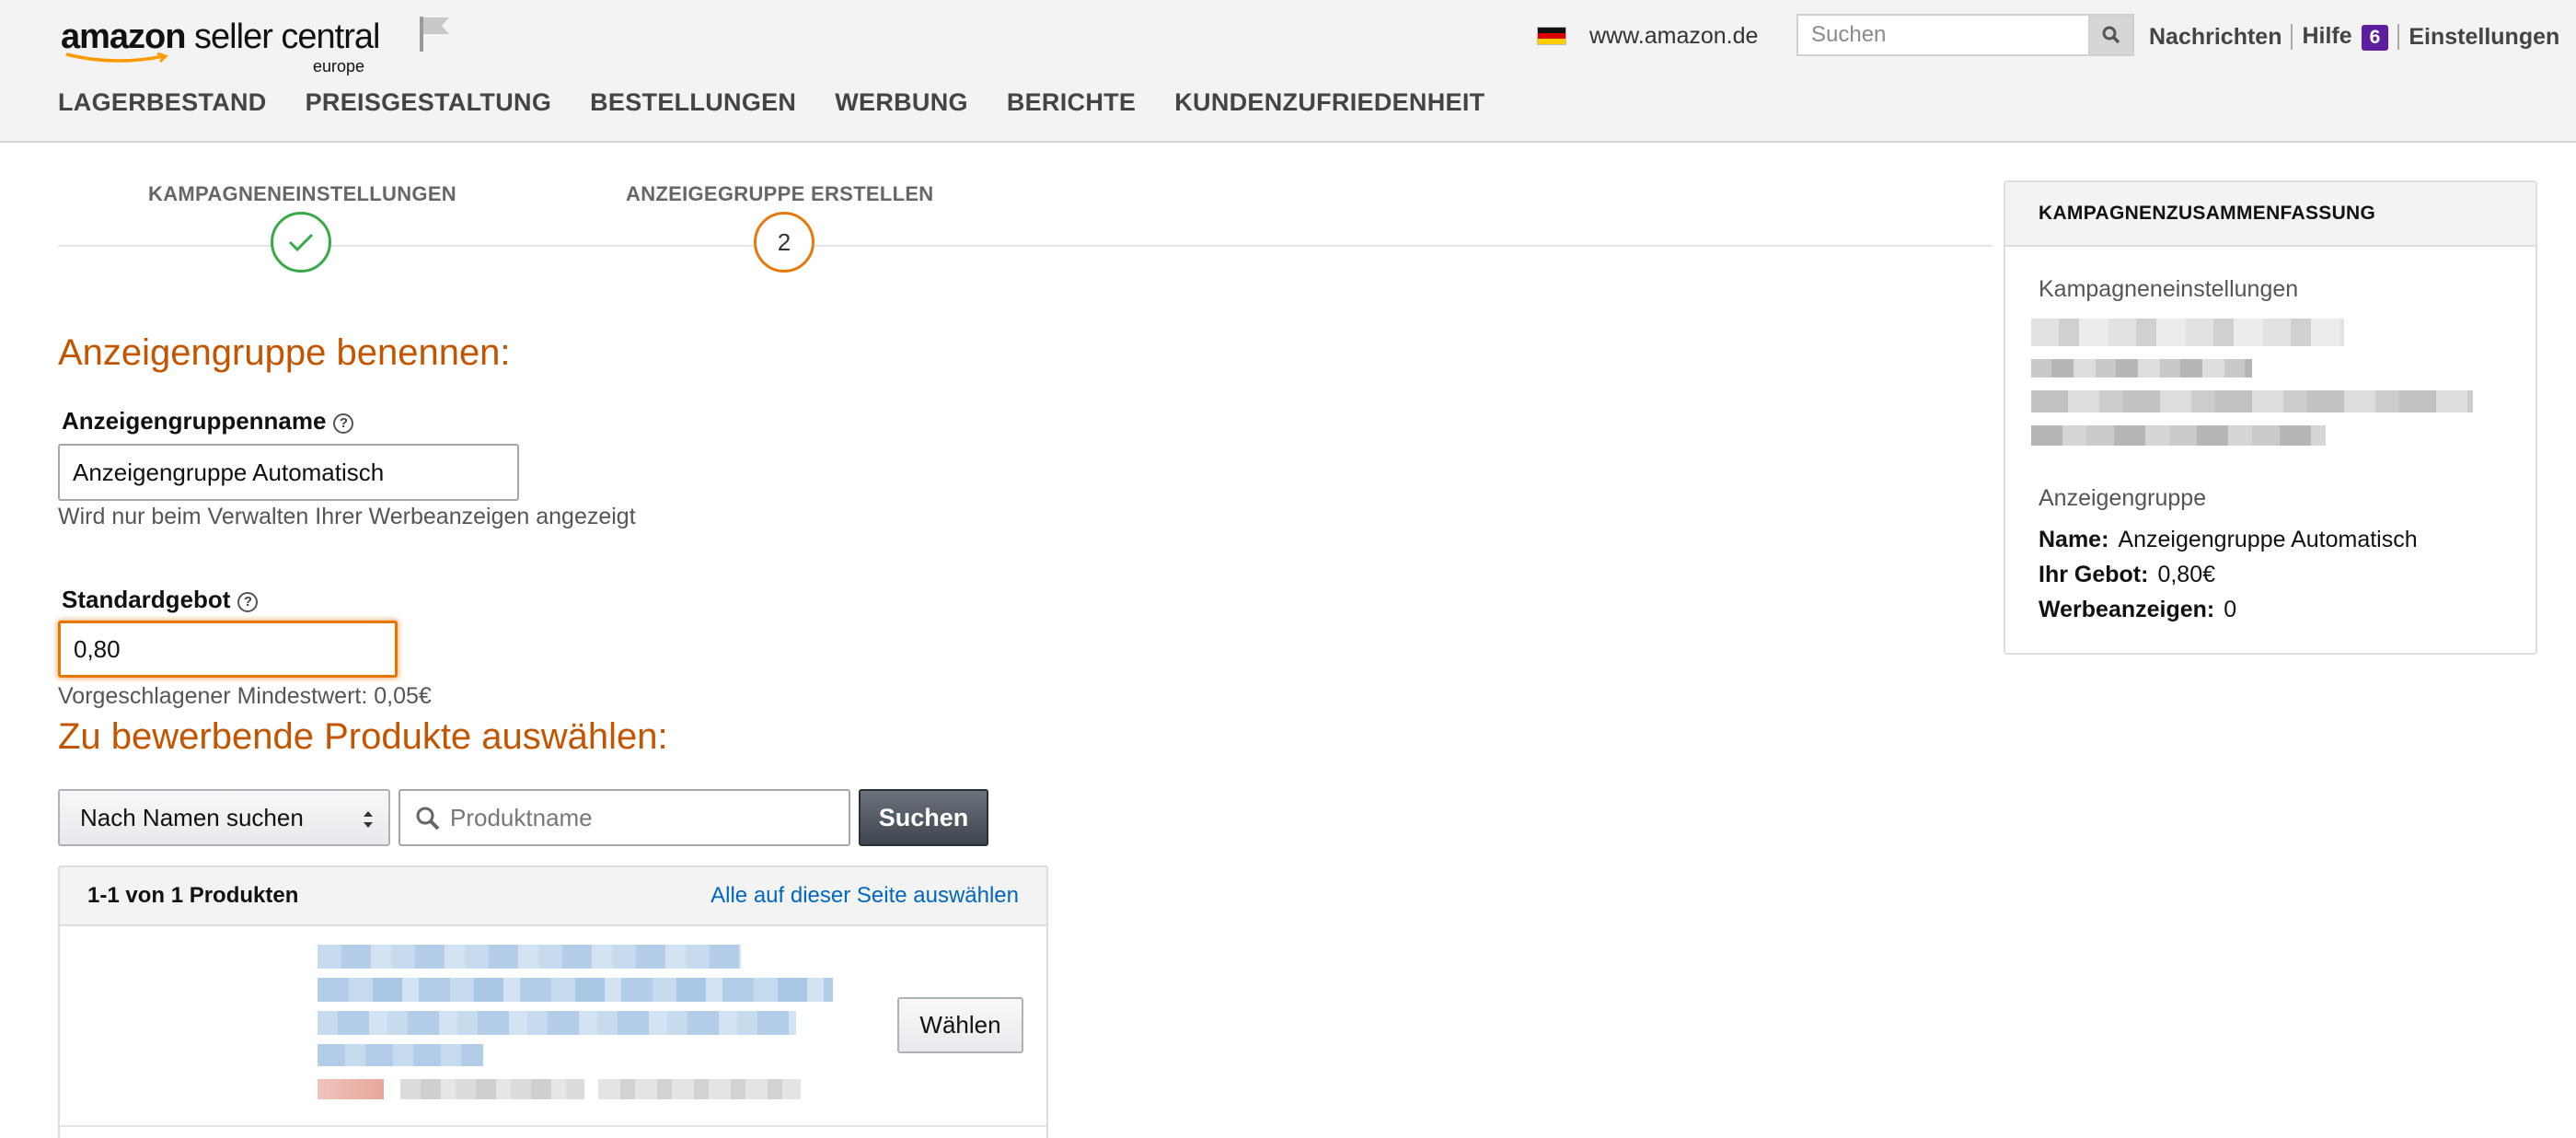  What do you see at coordinates (123, 36) in the screenshot?
I see `logo-brand: amazon` at bounding box center [123, 36].